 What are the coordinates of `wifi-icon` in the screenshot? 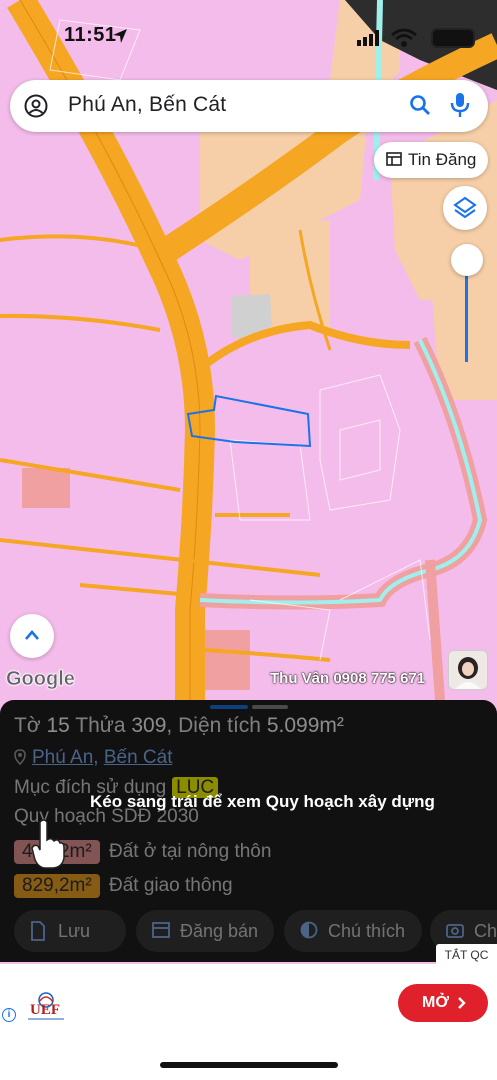 It's located at (404, 37).